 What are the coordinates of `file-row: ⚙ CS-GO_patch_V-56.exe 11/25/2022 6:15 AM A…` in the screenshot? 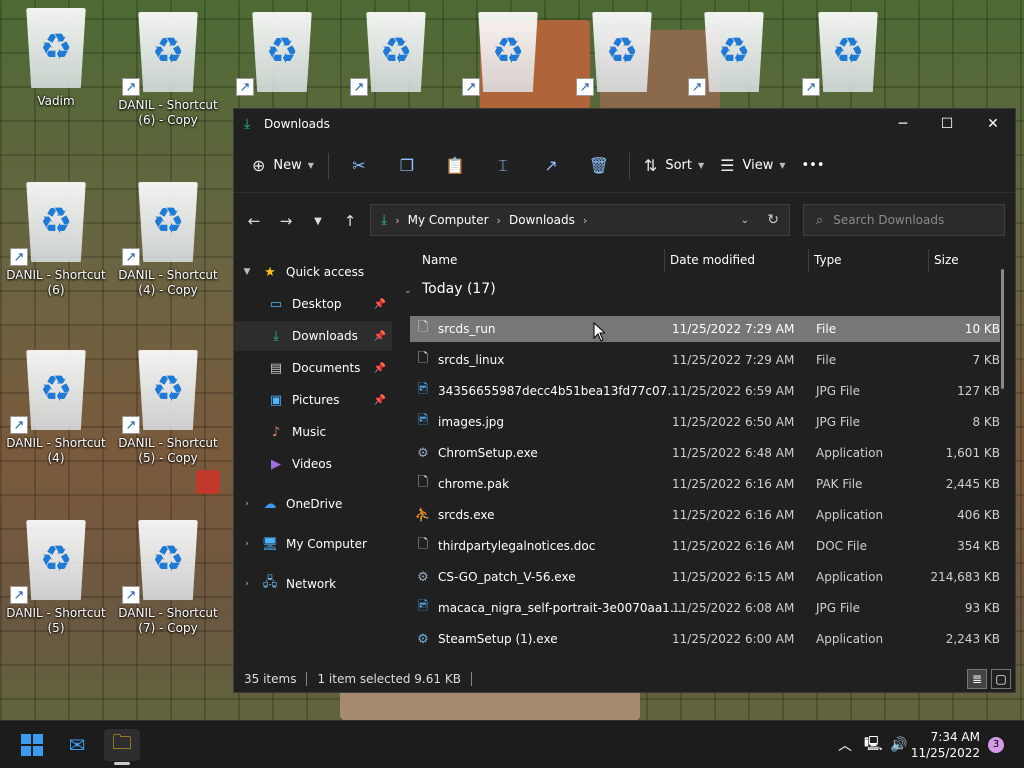 It's located at (705, 577).